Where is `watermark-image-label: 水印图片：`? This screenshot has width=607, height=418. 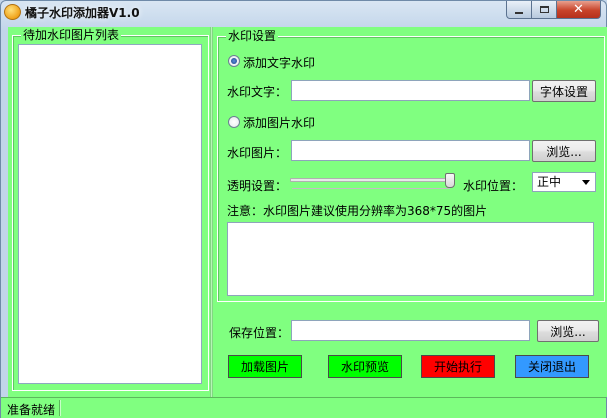
watermark-image-label: 水印图片： is located at coordinates (257, 153).